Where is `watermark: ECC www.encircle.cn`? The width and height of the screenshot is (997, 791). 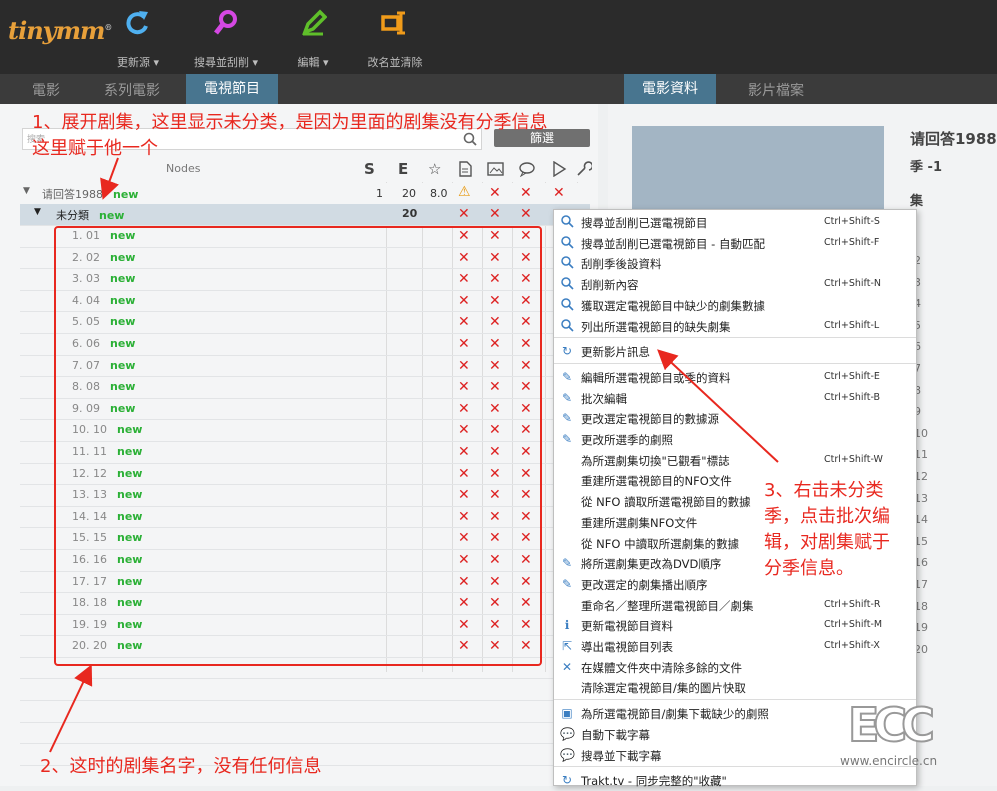
watermark: ECC www.encircle.cn is located at coordinates (888, 733).